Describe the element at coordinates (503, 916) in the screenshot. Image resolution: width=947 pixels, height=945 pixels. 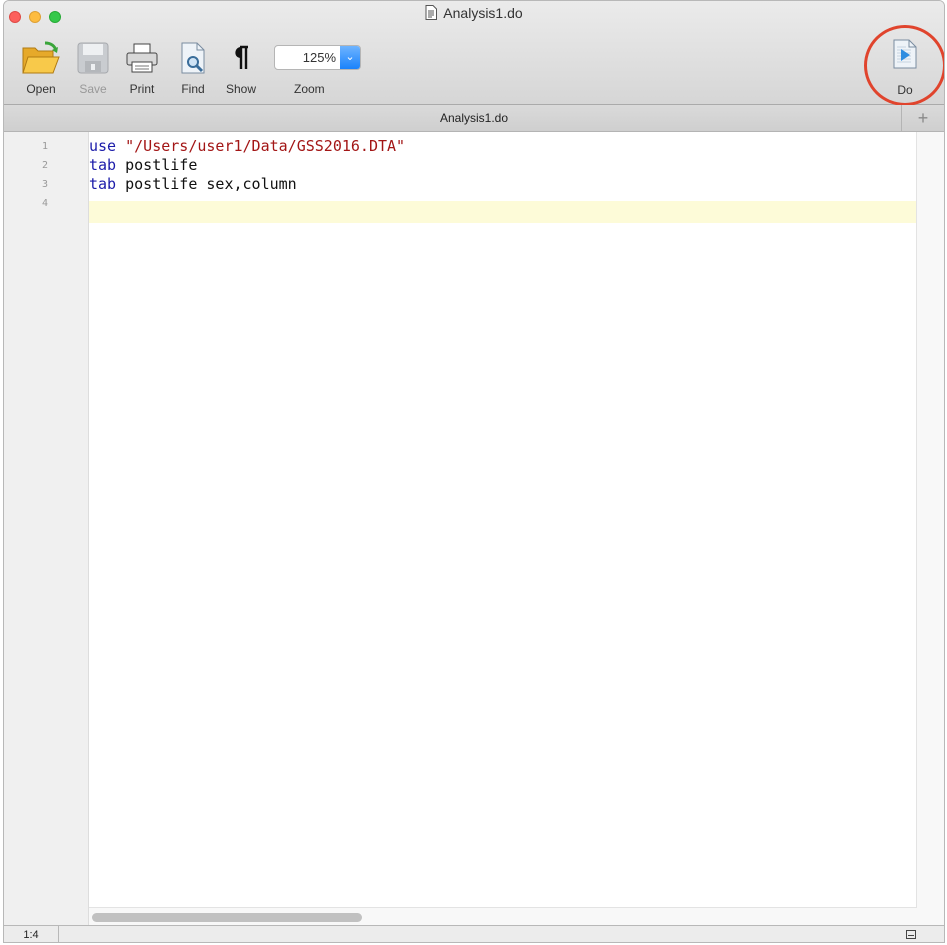
I see `horizontal-scrollbar` at that location.